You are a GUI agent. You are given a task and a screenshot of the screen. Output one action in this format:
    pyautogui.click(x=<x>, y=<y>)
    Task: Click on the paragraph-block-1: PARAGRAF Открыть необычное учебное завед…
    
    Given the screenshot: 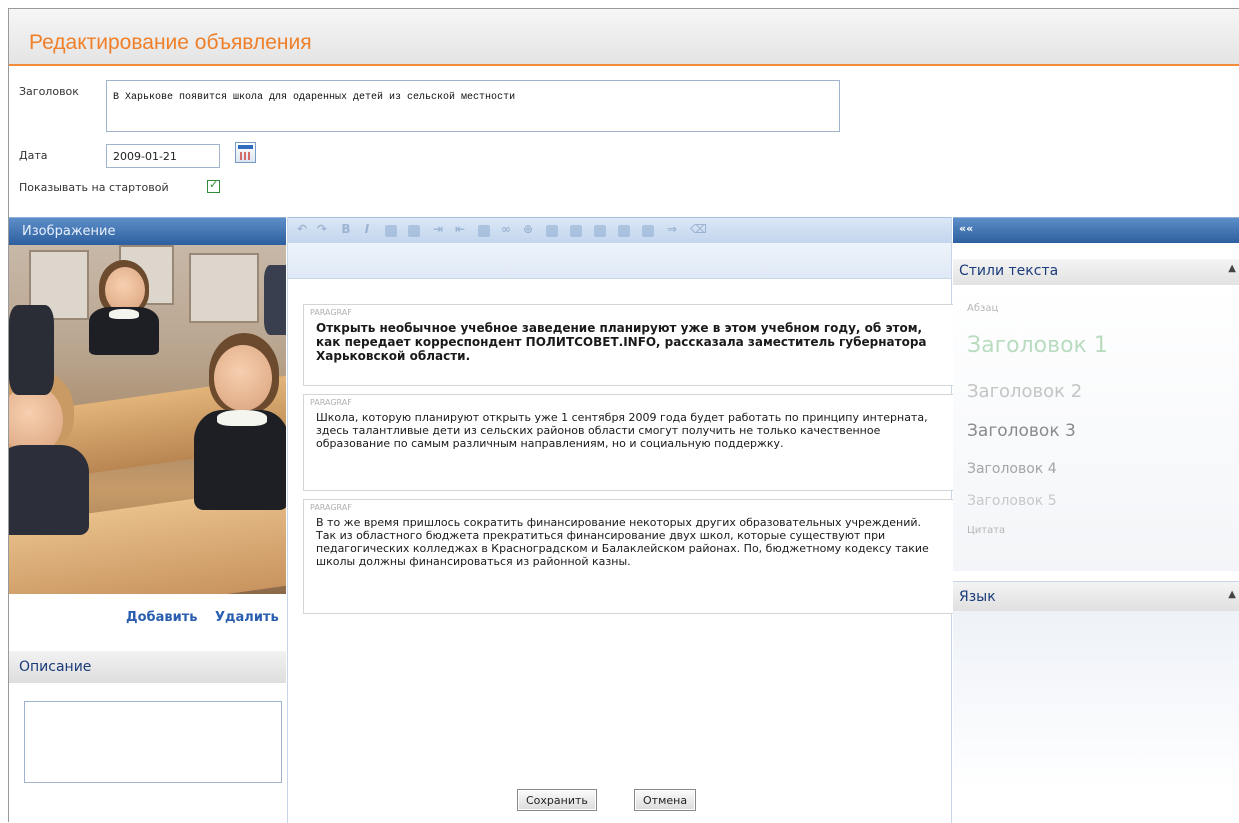 What is the action you would take?
    pyautogui.click(x=628, y=345)
    